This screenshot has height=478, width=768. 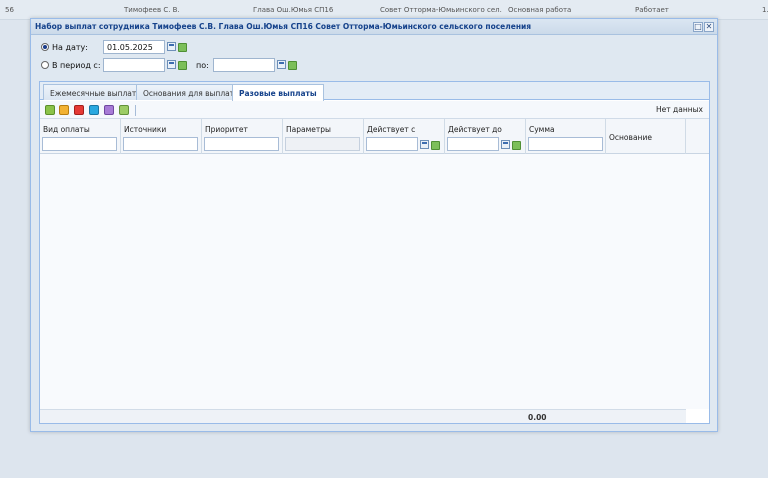 I want to click on period-to-input, so click(x=244, y=65).